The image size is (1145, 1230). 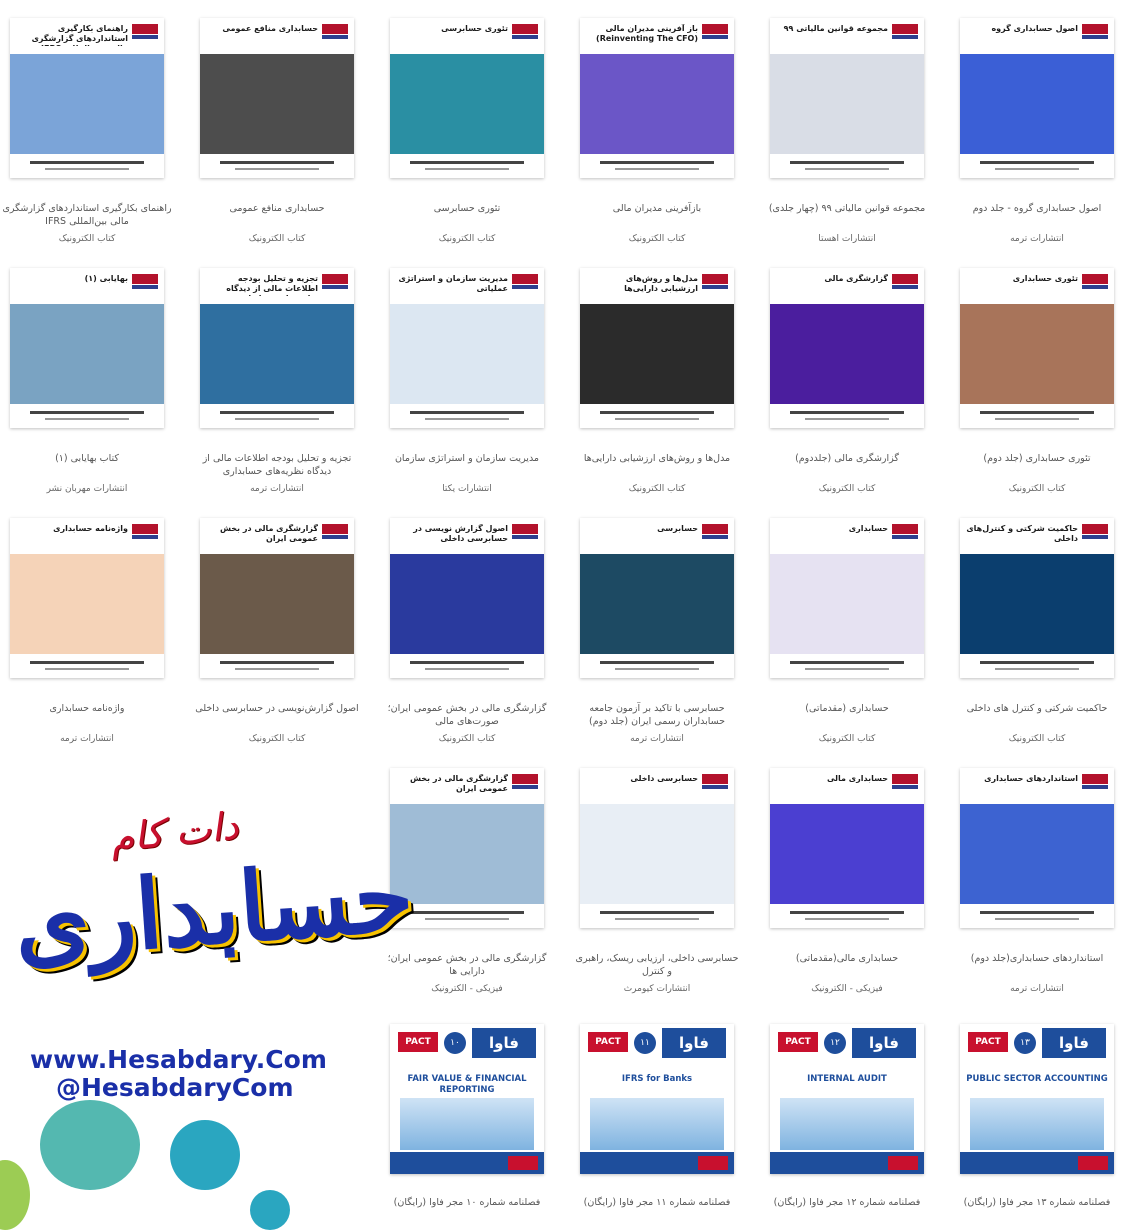 What do you see at coordinates (277, 598) in the screenshot?
I see `book-cover: گزارشگری مالی در بخش عمومی ایران` at bounding box center [277, 598].